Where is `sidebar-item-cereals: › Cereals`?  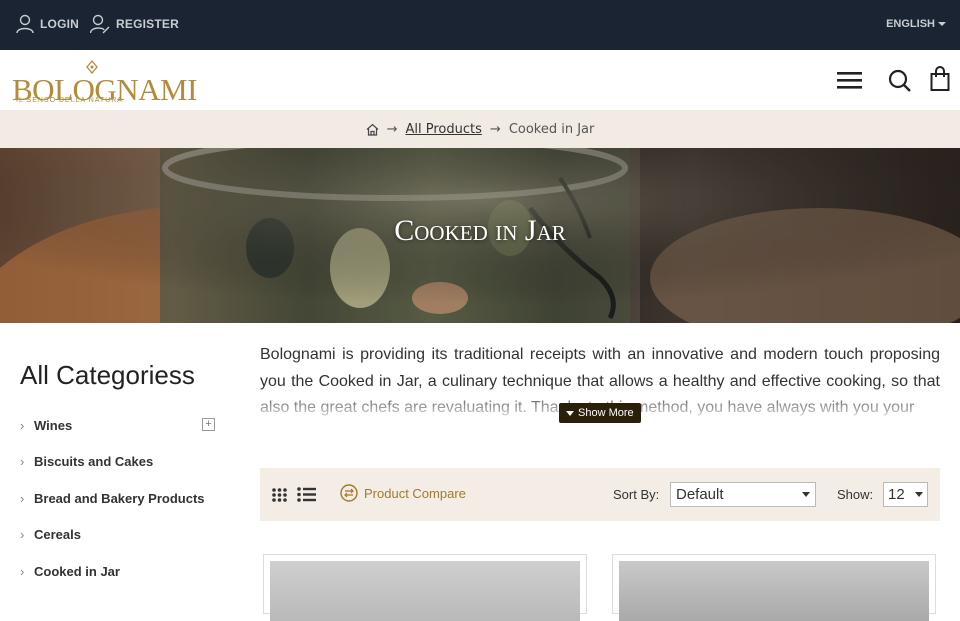 sidebar-item-cereals: › Cereals is located at coordinates (117, 534).